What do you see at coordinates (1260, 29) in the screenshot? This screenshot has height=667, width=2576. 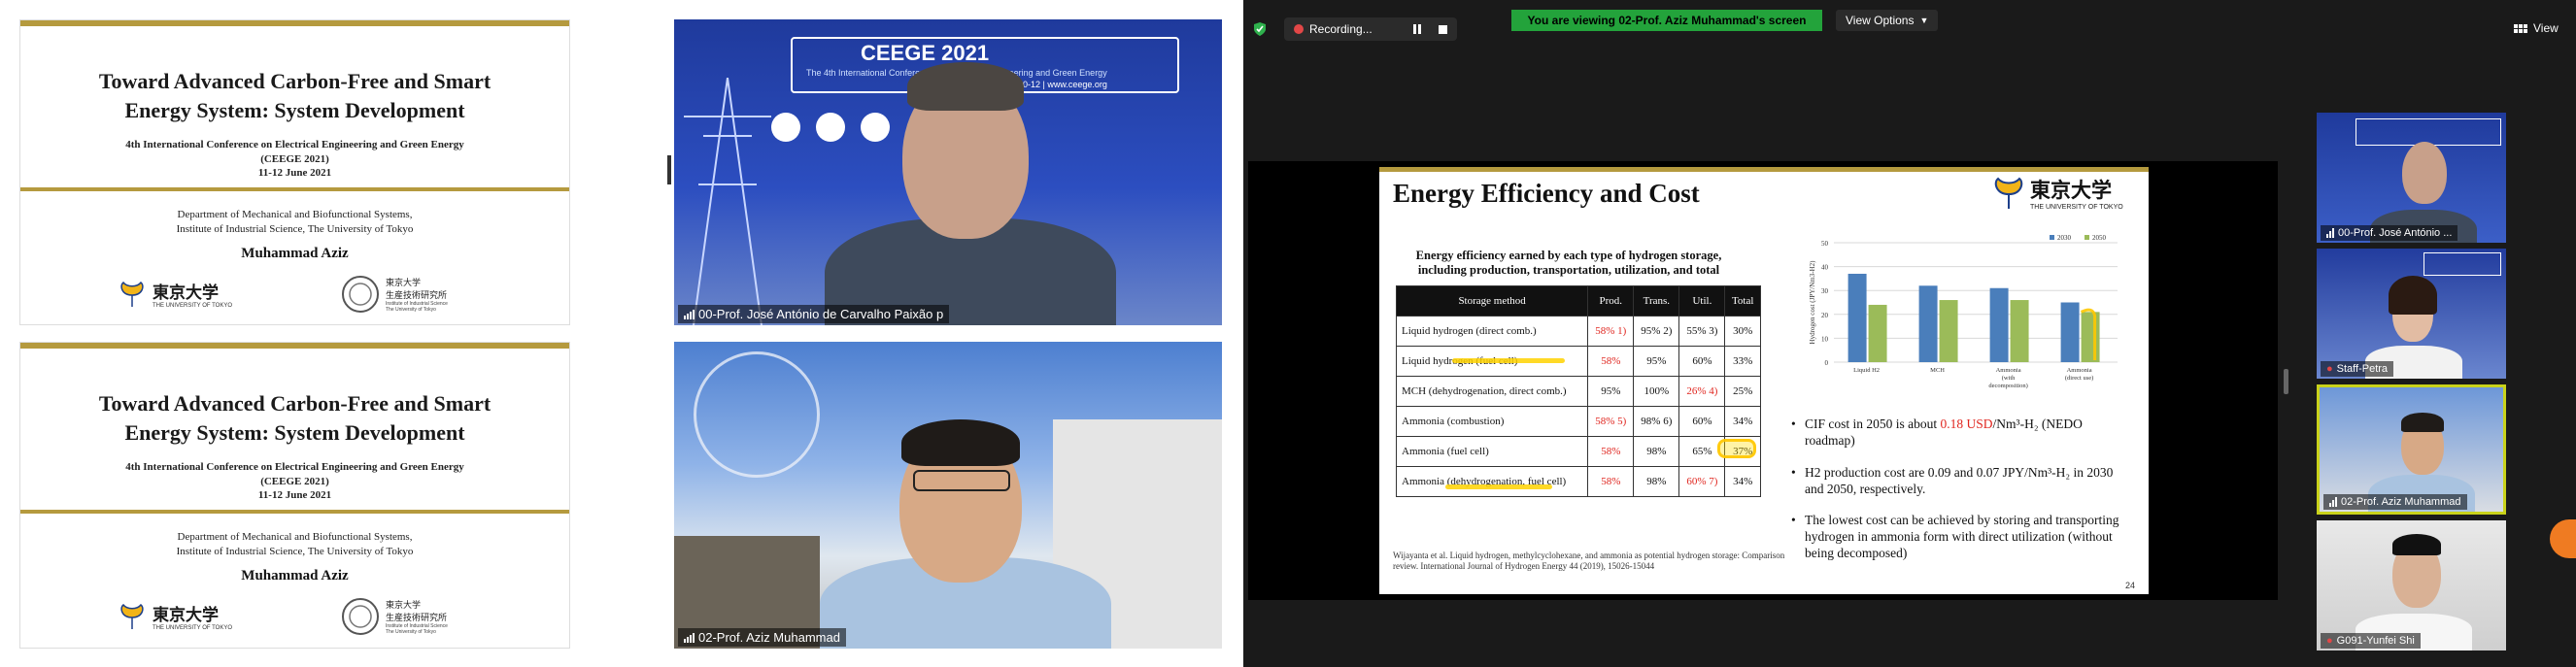 I see `encryption-shield-icon` at bounding box center [1260, 29].